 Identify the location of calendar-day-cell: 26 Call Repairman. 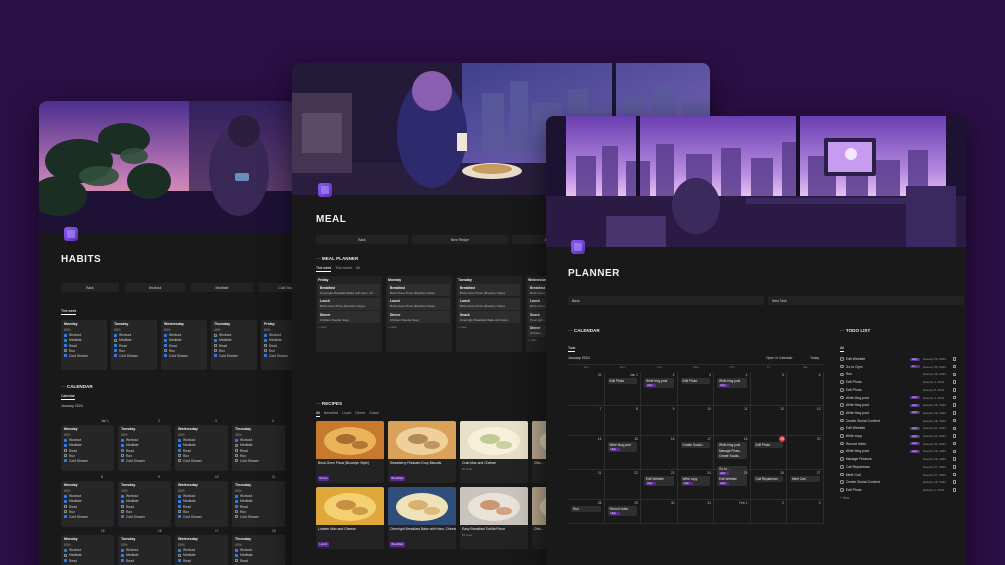
(768, 485).